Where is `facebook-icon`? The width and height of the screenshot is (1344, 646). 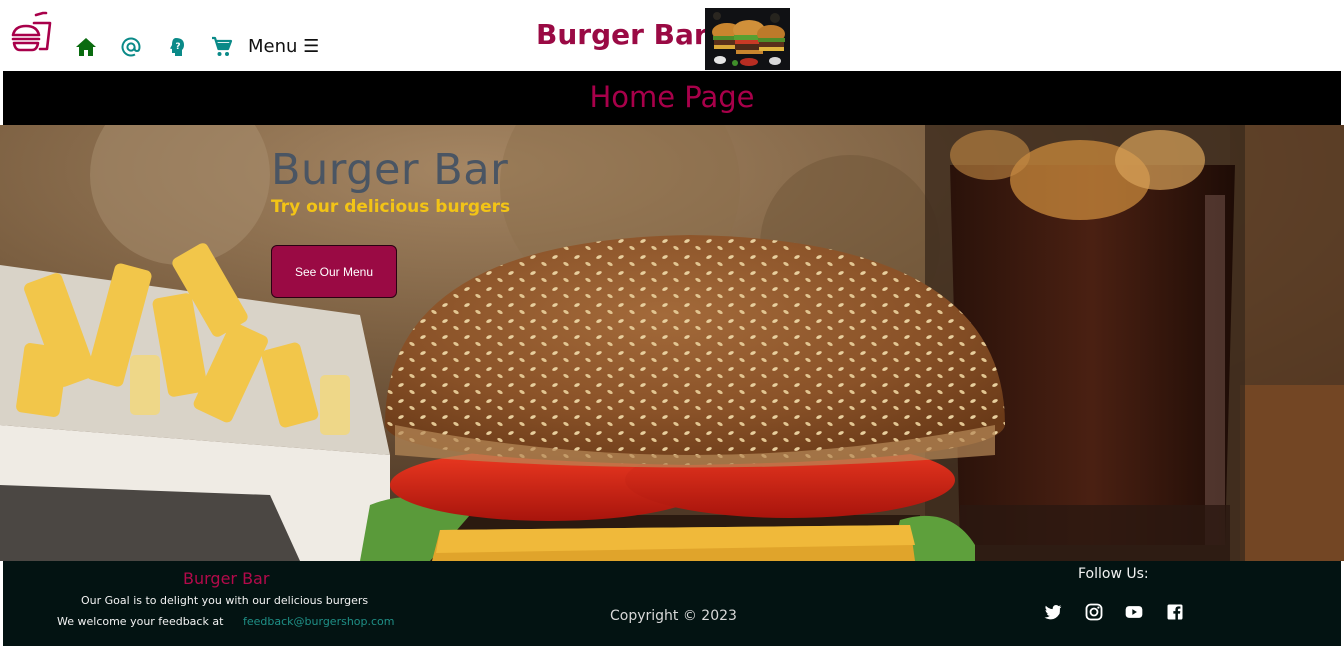
facebook-icon is located at coordinates (1175, 612).